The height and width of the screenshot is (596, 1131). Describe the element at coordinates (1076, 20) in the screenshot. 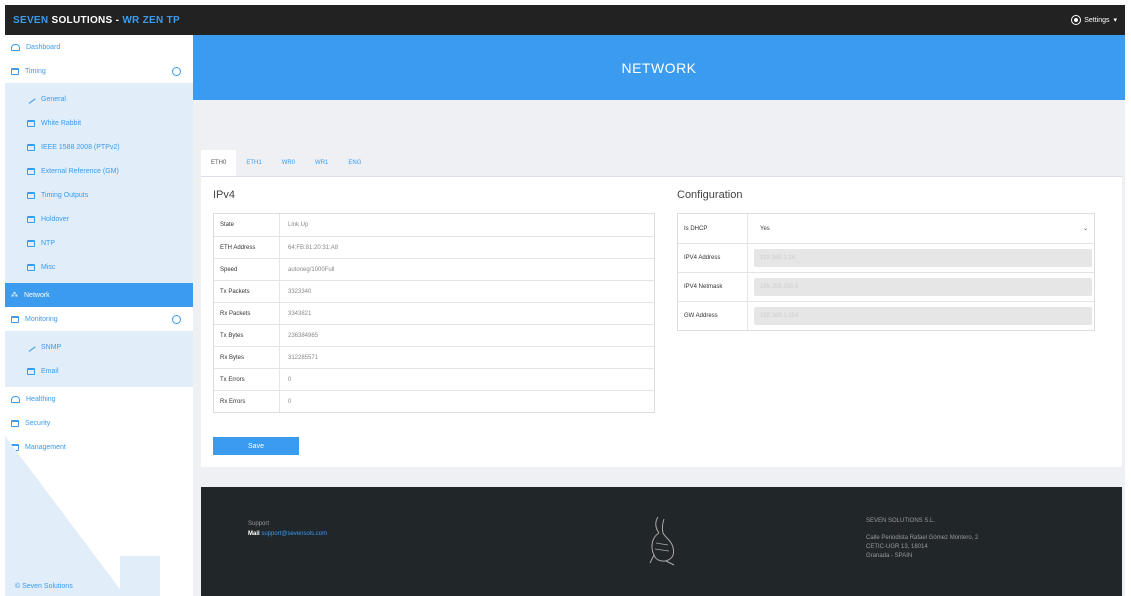

I see `gear-icon` at that location.